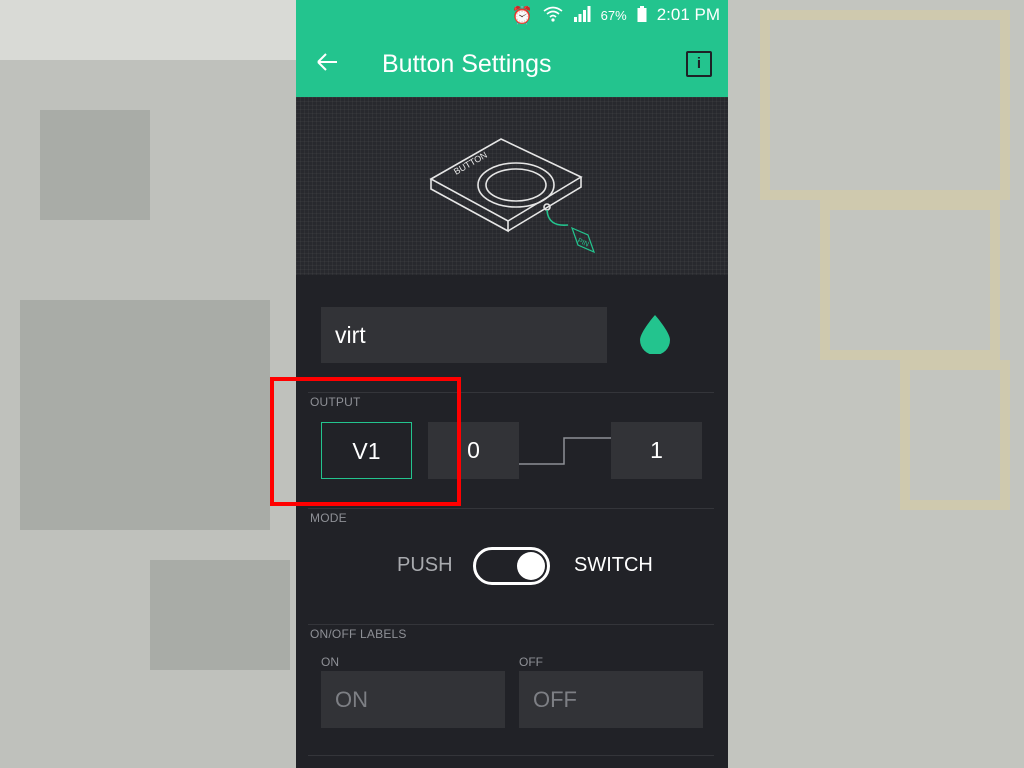 The width and height of the screenshot is (1024, 768). What do you see at coordinates (642, 15) in the screenshot?
I see `battery-icon` at bounding box center [642, 15].